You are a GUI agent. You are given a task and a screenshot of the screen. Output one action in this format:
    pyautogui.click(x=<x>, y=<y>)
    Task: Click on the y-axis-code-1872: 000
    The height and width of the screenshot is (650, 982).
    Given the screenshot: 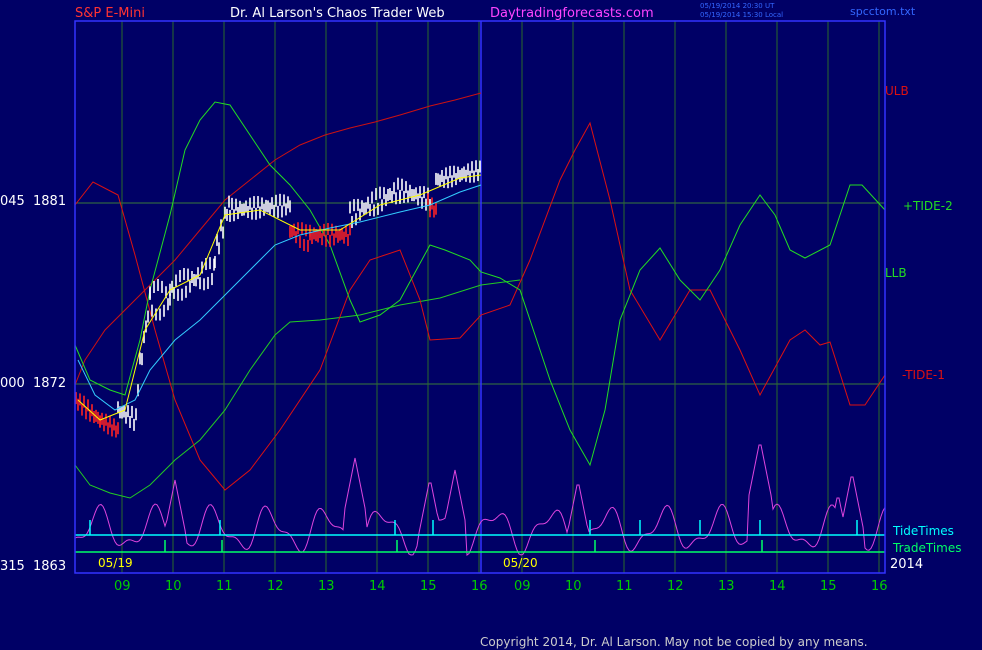 What is the action you would take?
    pyautogui.click(x=12, y=383)
    